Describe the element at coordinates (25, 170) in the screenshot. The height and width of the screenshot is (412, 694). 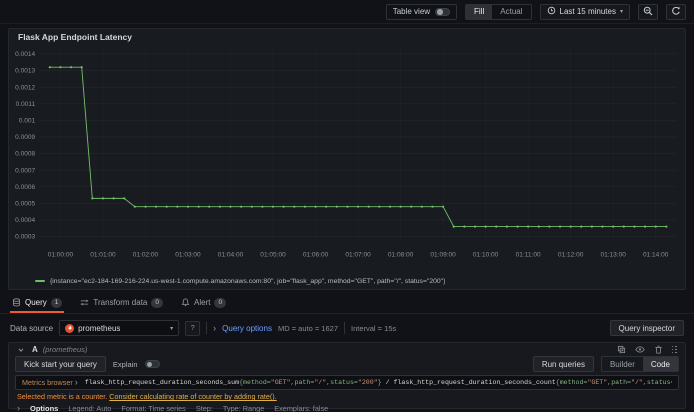
I see `svg-text: 0.0007` at that location.